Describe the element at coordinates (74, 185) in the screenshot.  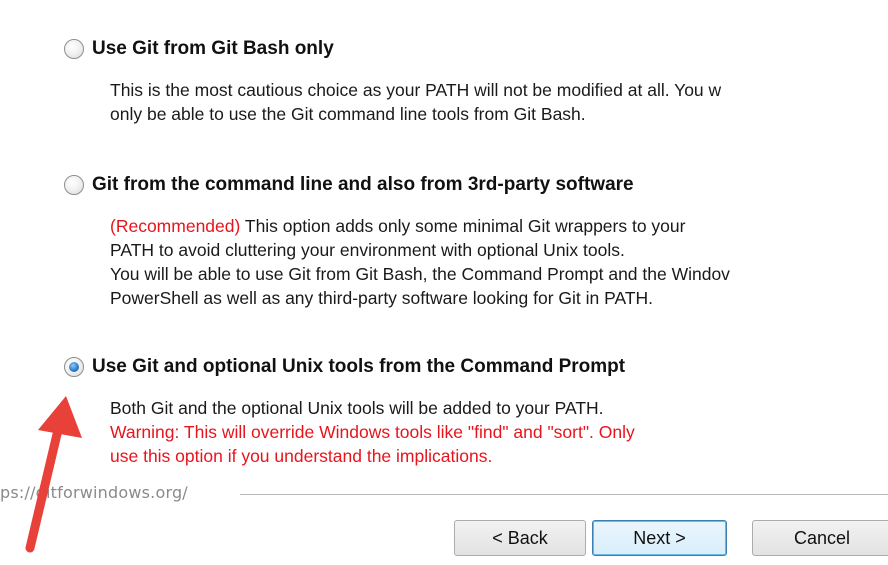
I see `radio-git-command-line-3rd-party` at that location.